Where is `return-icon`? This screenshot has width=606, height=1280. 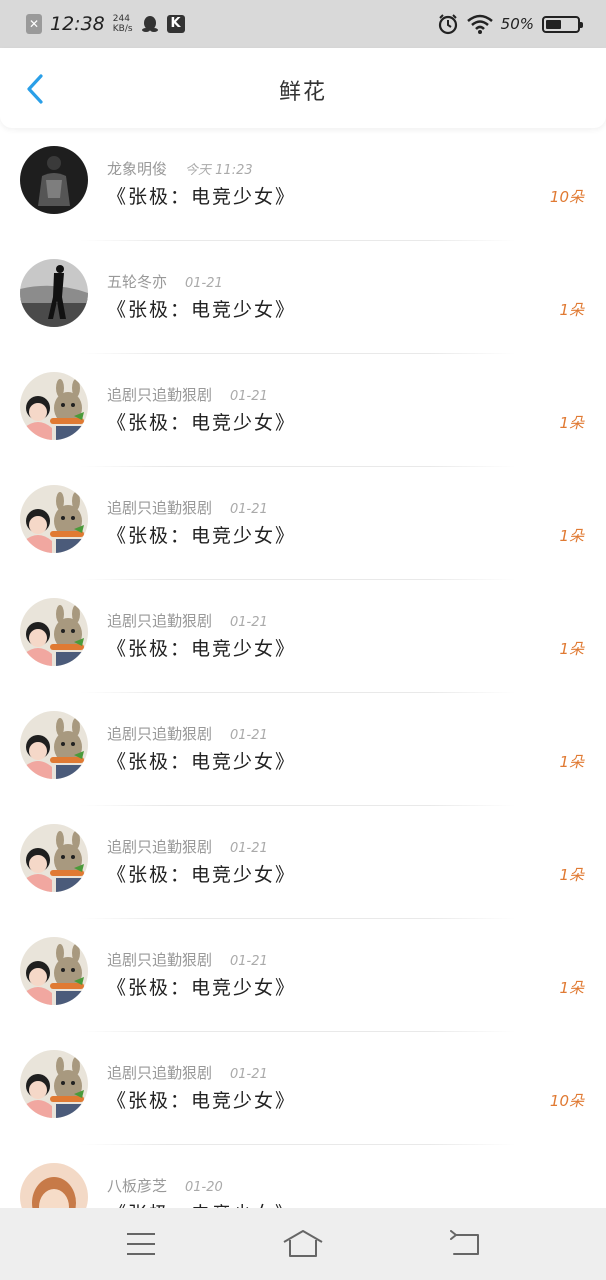 return-icon is located at coordinates (464, 1242).